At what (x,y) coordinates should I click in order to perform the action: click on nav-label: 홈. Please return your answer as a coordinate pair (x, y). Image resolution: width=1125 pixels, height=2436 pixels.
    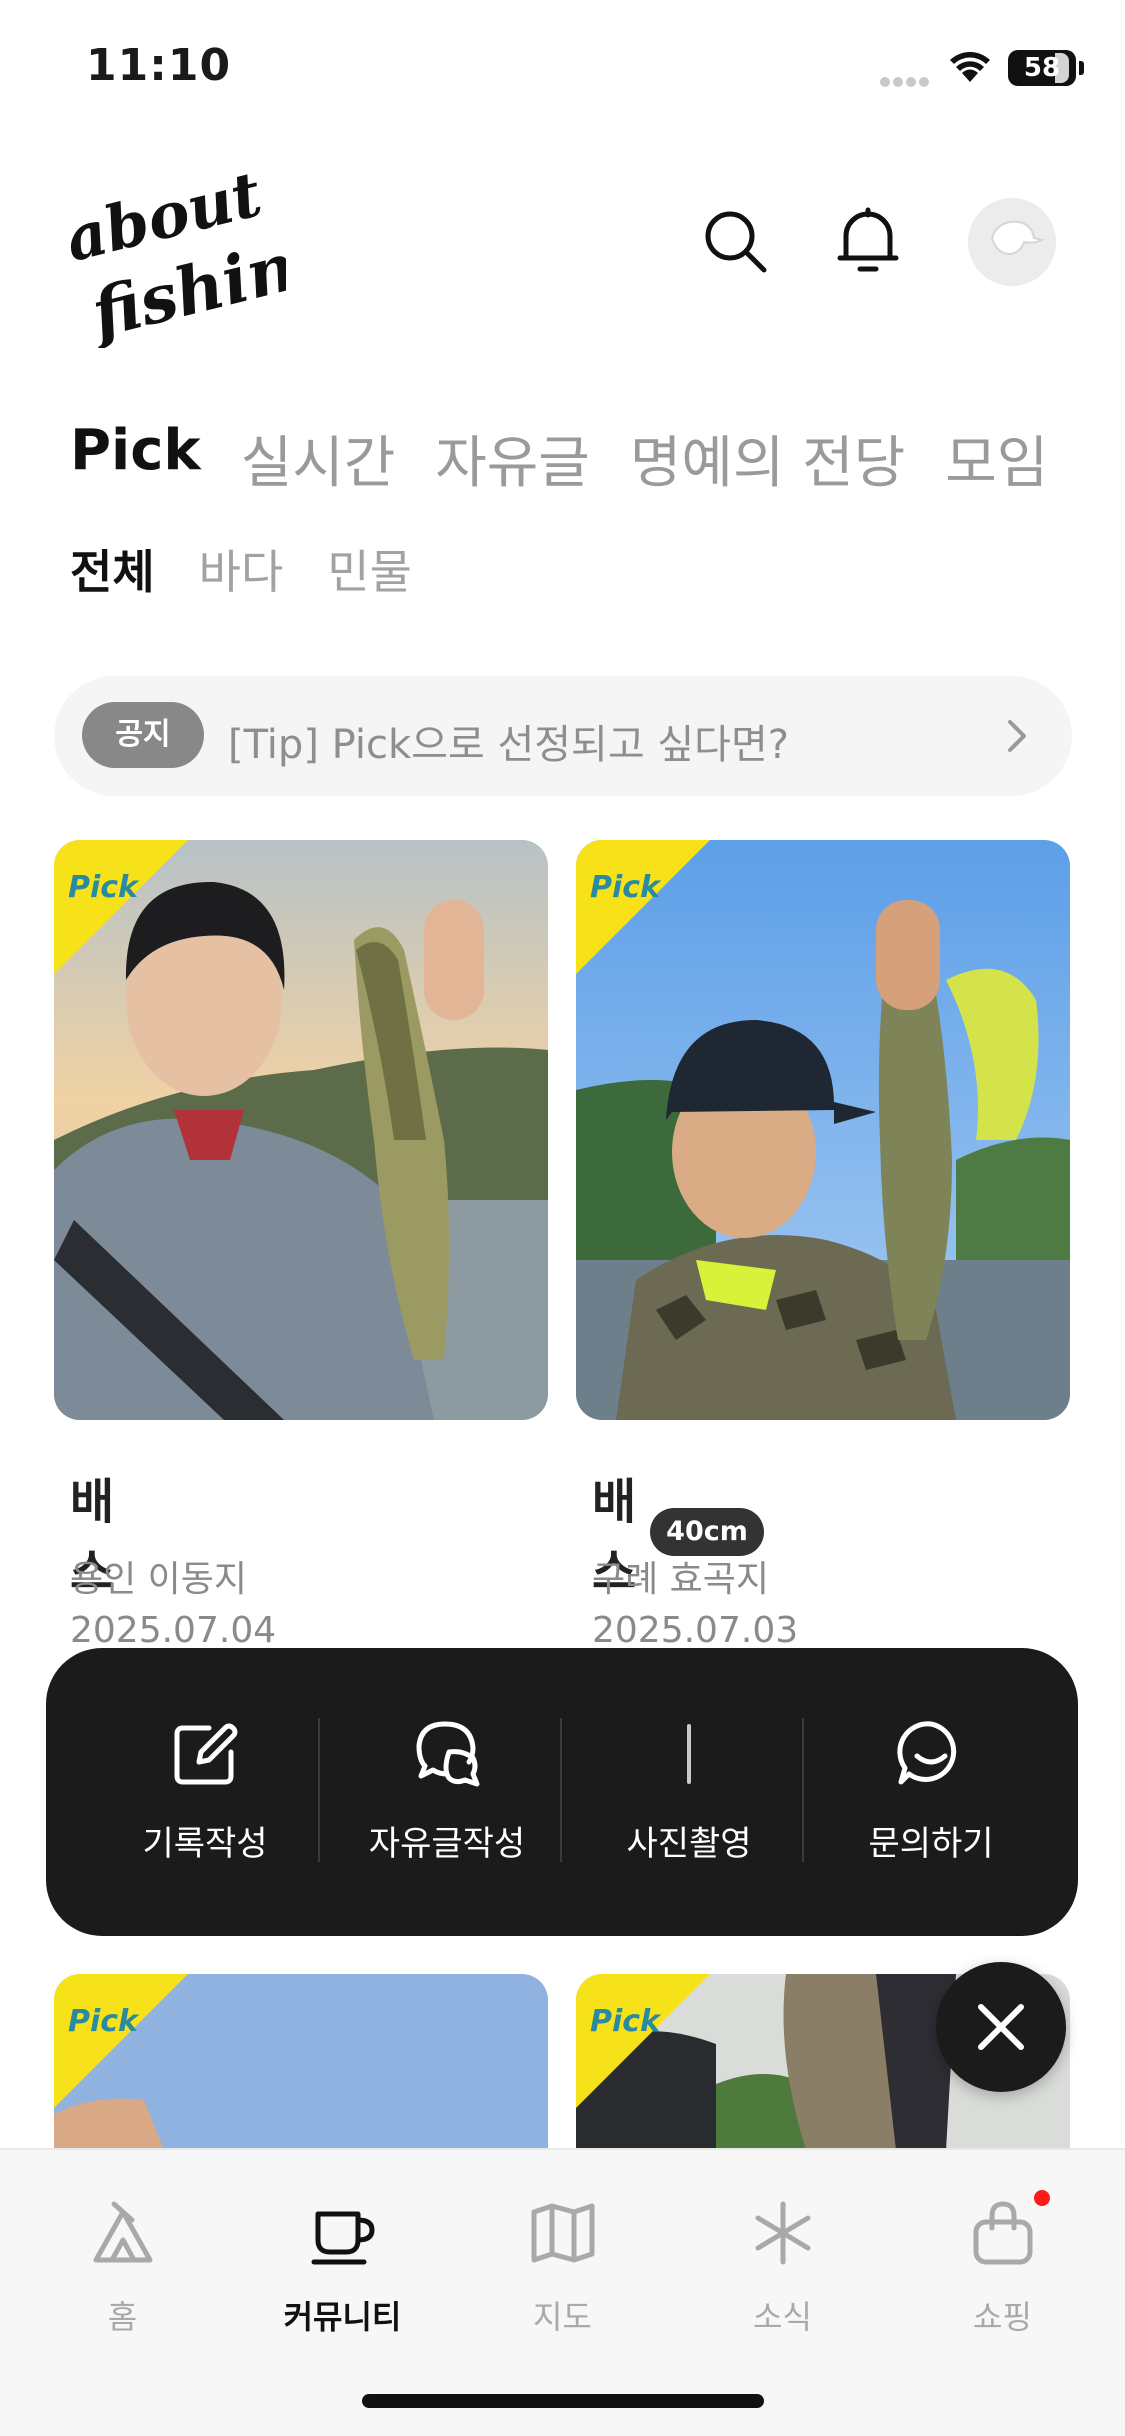
    Looking at the image, I should click on (122, 2317).